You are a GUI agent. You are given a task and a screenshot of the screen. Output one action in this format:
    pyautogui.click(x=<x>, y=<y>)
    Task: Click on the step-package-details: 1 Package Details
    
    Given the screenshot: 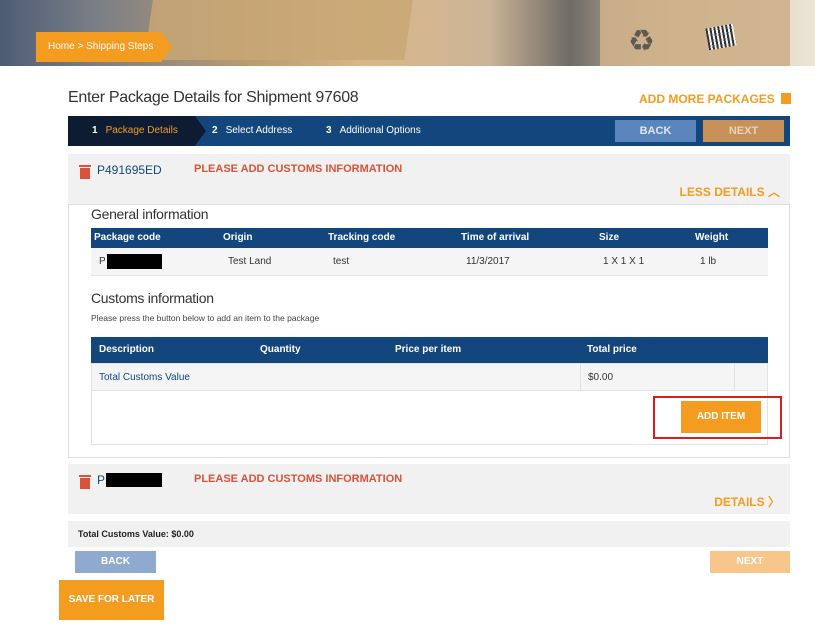 What is the action you would take?
    pyautogui.click(x=135, y=131)
    